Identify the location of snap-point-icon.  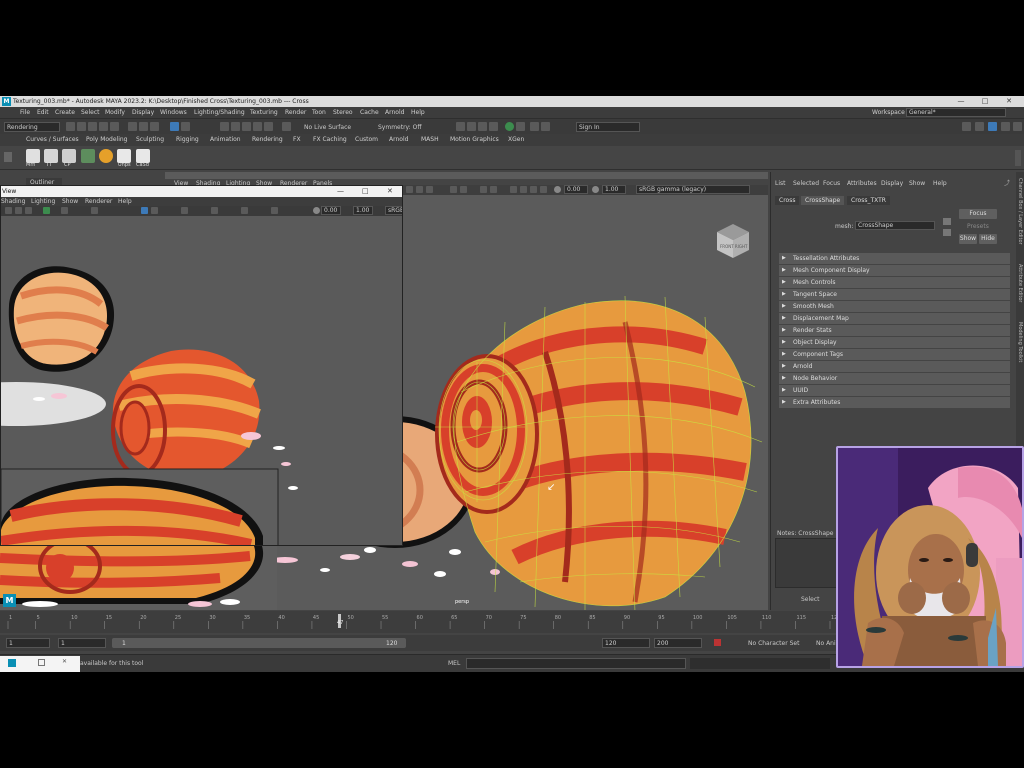
(246, 126).